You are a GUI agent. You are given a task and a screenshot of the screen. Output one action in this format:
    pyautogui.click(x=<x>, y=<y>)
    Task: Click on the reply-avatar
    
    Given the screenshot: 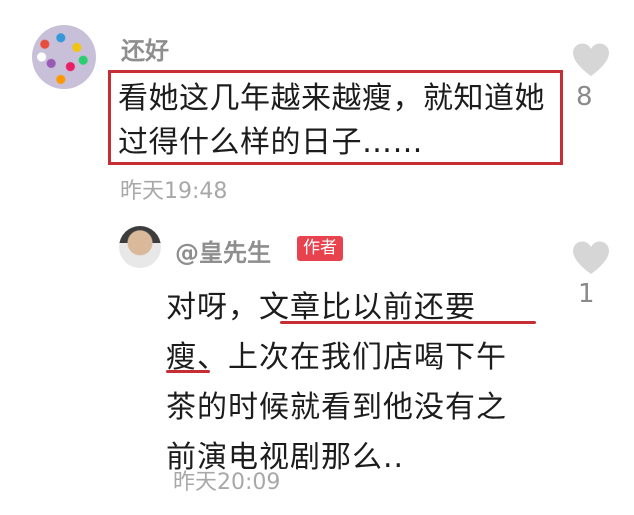 What is the action you would take?
    pyautogui.click(x=140, y=247)
    